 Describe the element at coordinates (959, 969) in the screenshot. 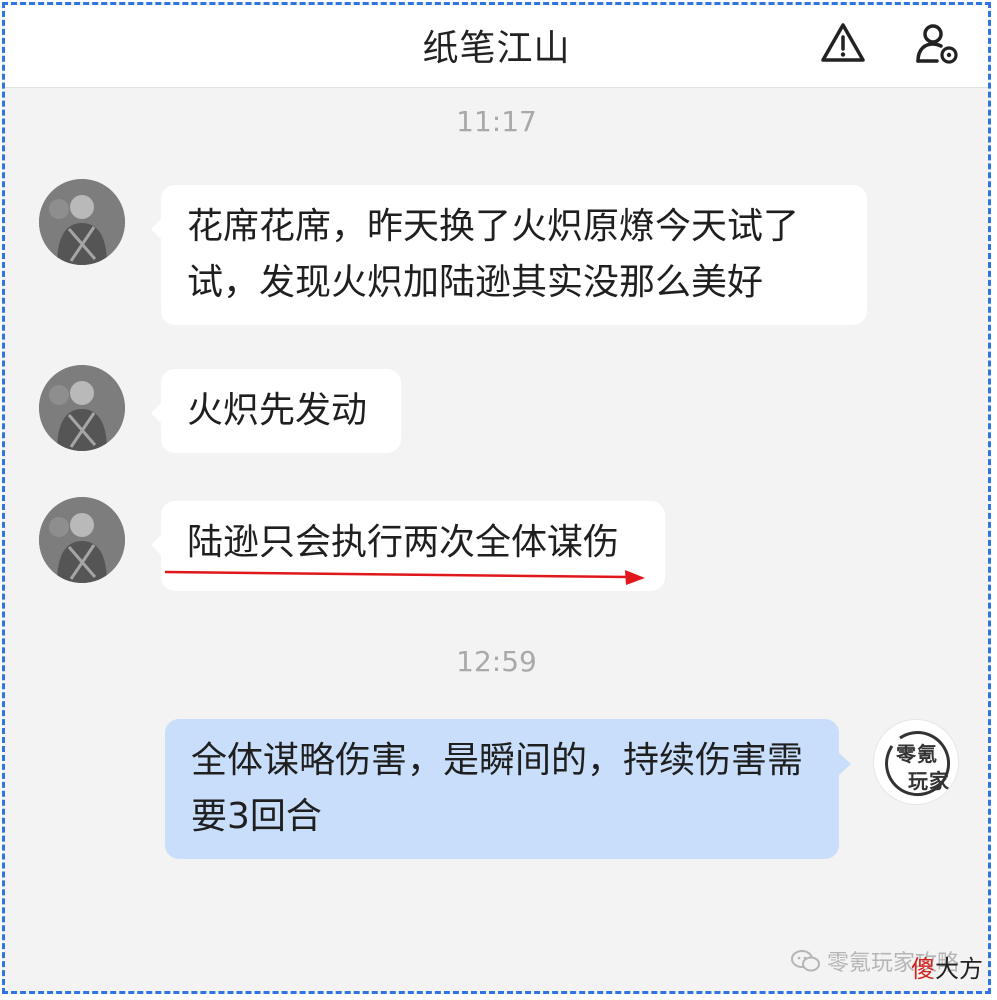

I see `stamp-black-chars: 大方` at that location.